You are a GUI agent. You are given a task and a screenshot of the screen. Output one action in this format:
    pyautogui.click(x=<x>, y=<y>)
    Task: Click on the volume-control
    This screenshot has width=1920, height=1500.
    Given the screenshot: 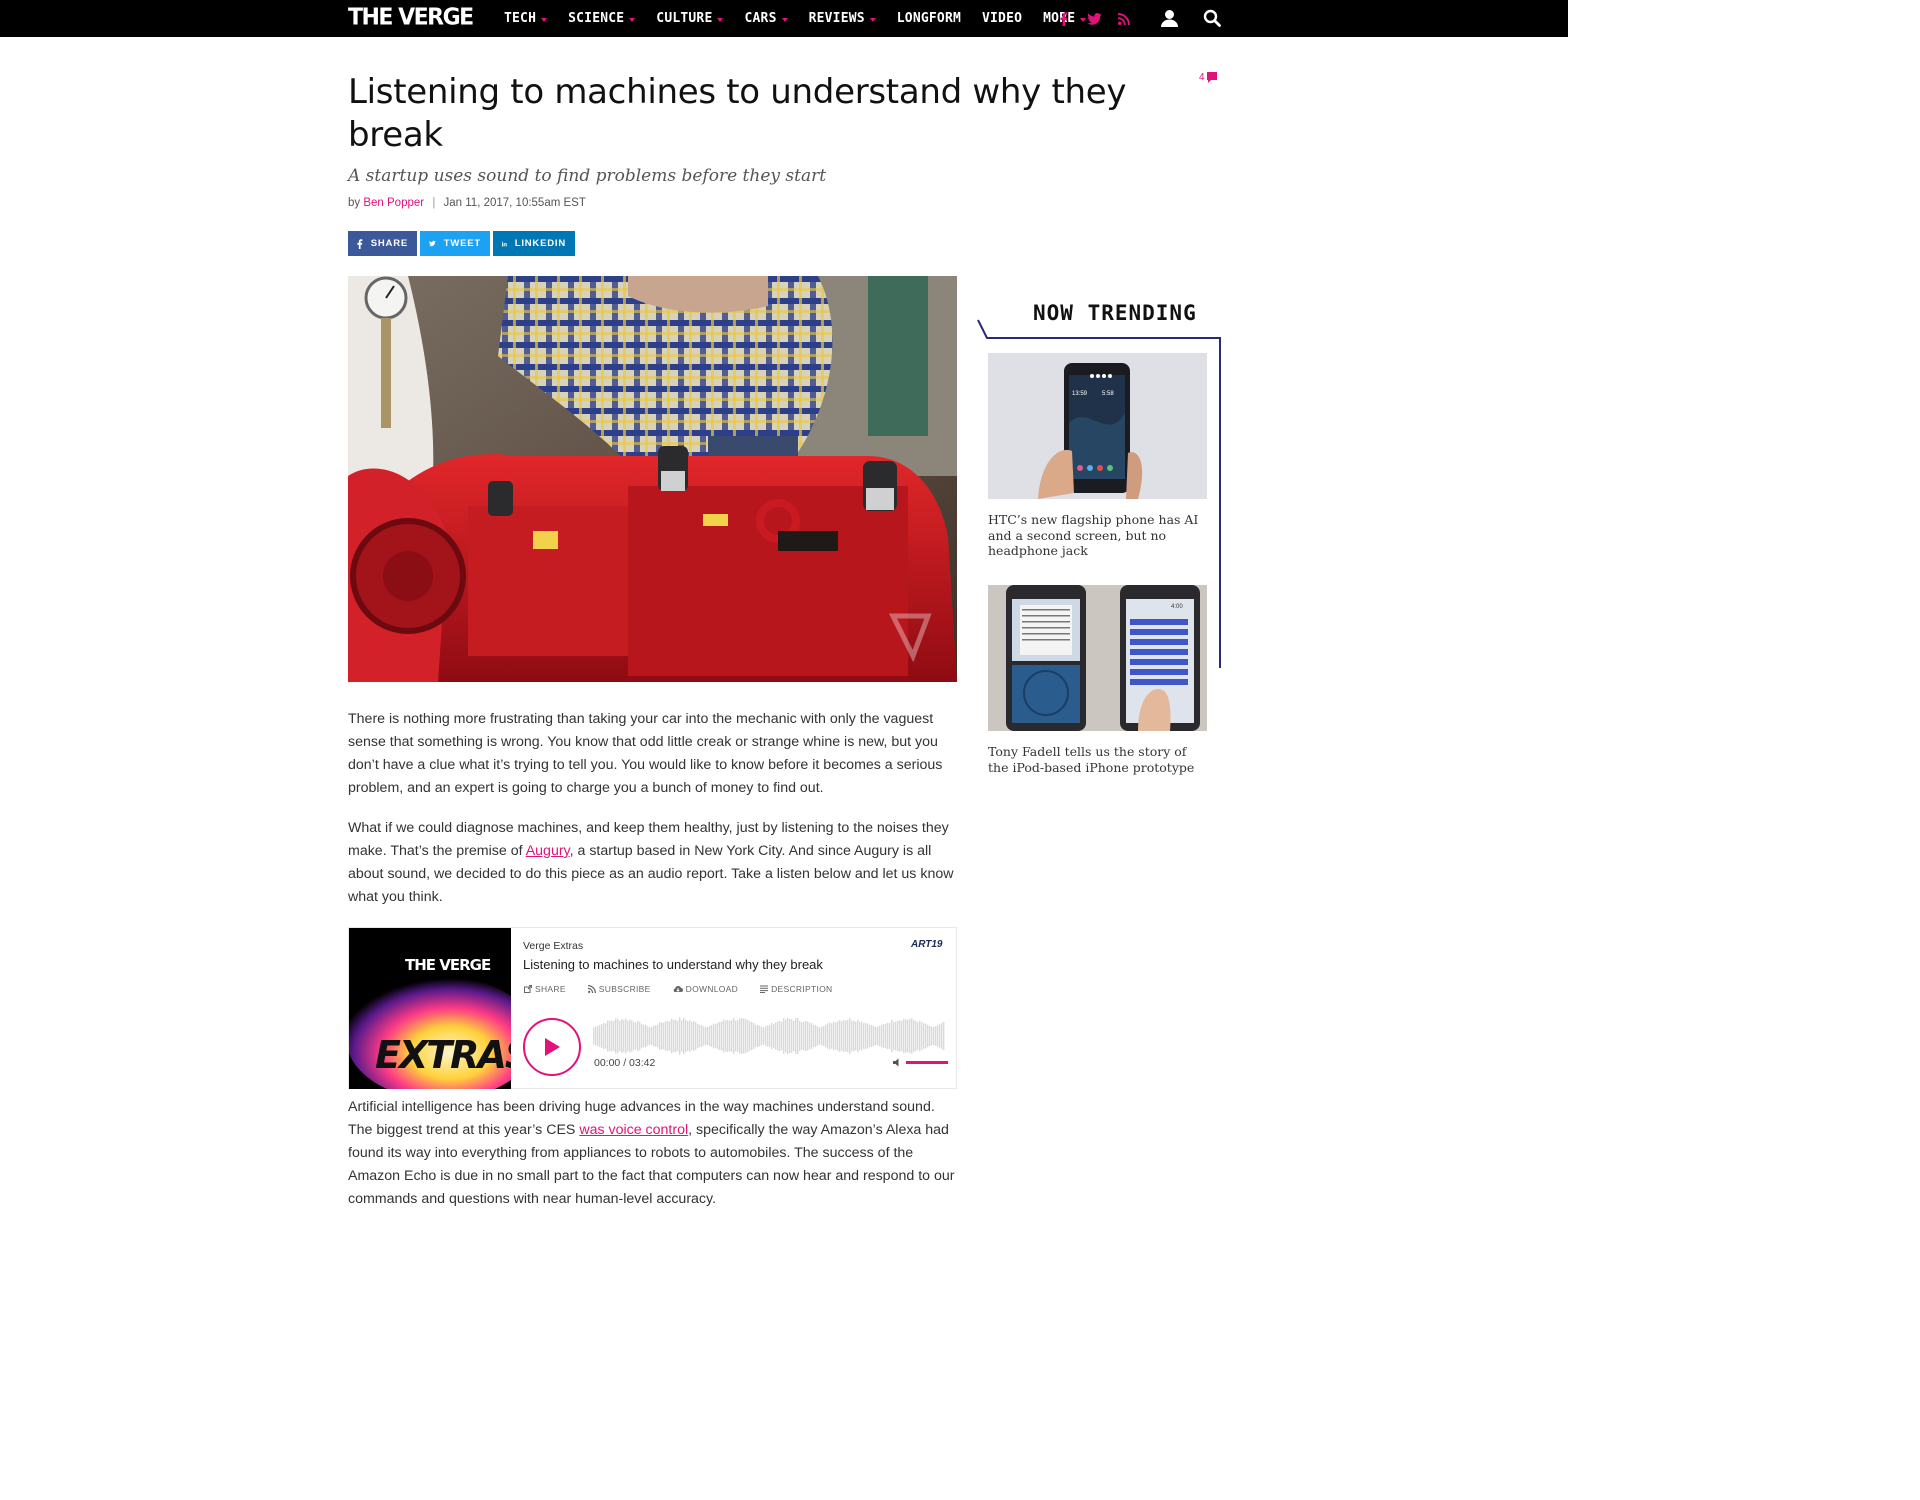 What is the action you would take?
    pyautogui.click(x=920, y=1062)
    